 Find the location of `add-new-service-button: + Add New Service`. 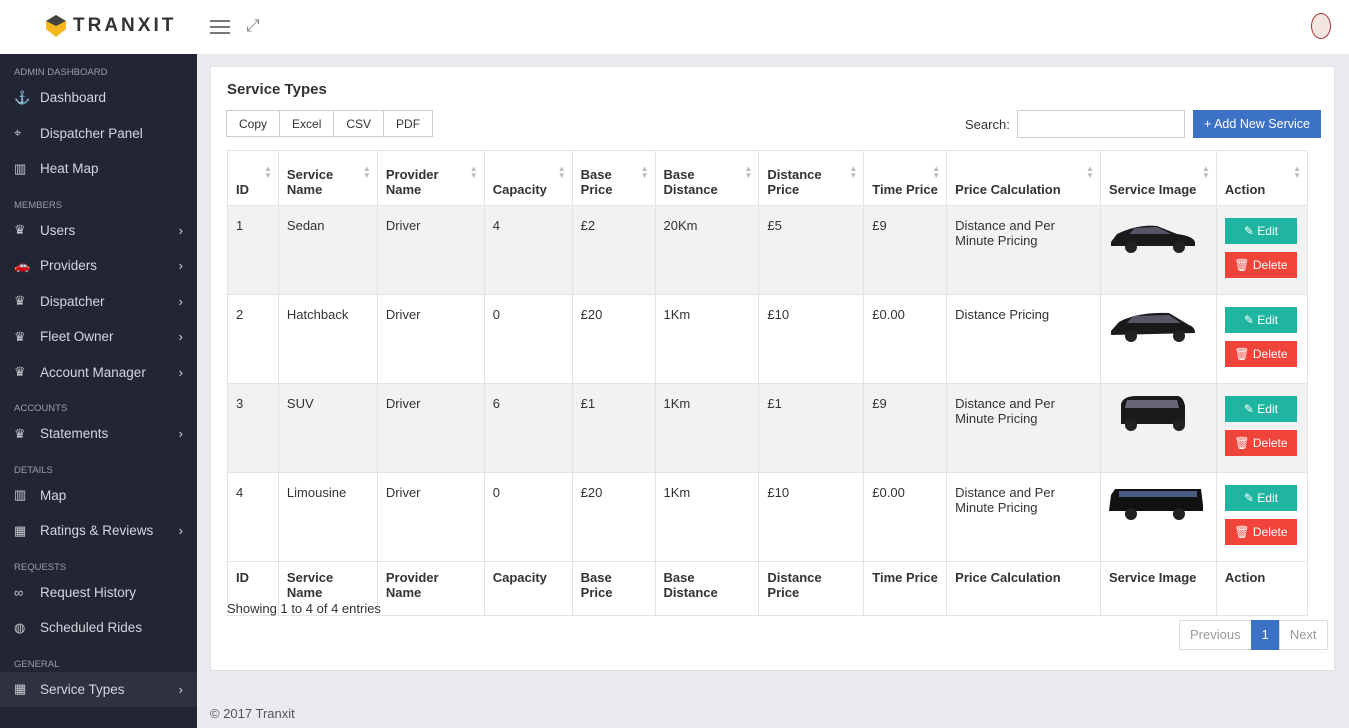

add-new-service-button: + Add New Service is located at coordinates (1257, 124).